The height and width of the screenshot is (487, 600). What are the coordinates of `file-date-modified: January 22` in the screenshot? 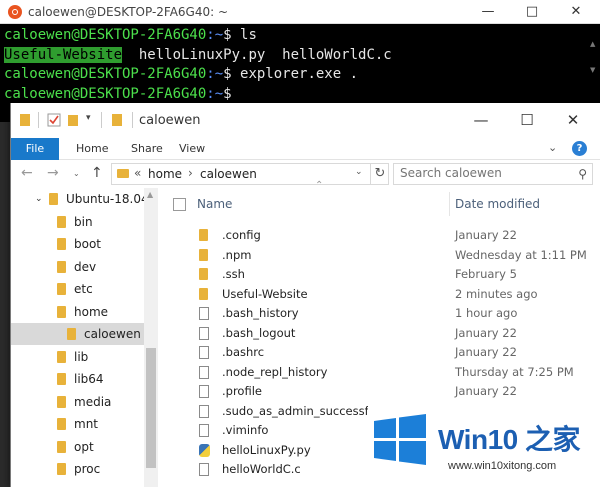 It's located at (486, 235).